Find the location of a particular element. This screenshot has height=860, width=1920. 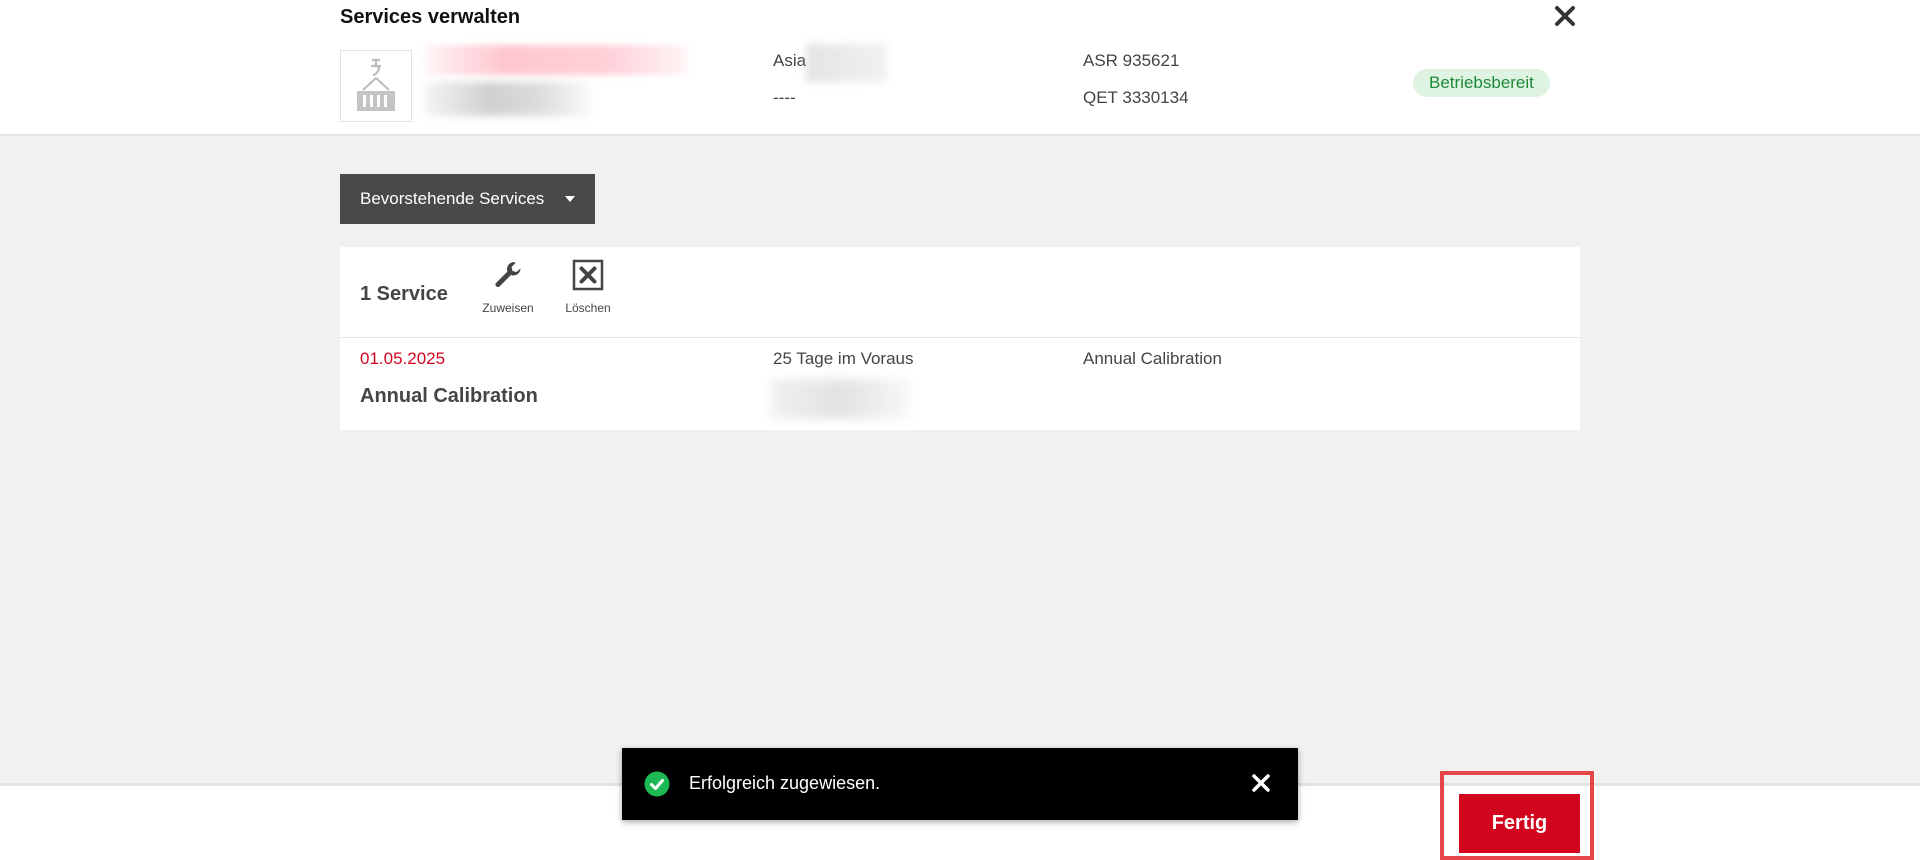

asset-thumbnail is located at coordinates (376, 86).